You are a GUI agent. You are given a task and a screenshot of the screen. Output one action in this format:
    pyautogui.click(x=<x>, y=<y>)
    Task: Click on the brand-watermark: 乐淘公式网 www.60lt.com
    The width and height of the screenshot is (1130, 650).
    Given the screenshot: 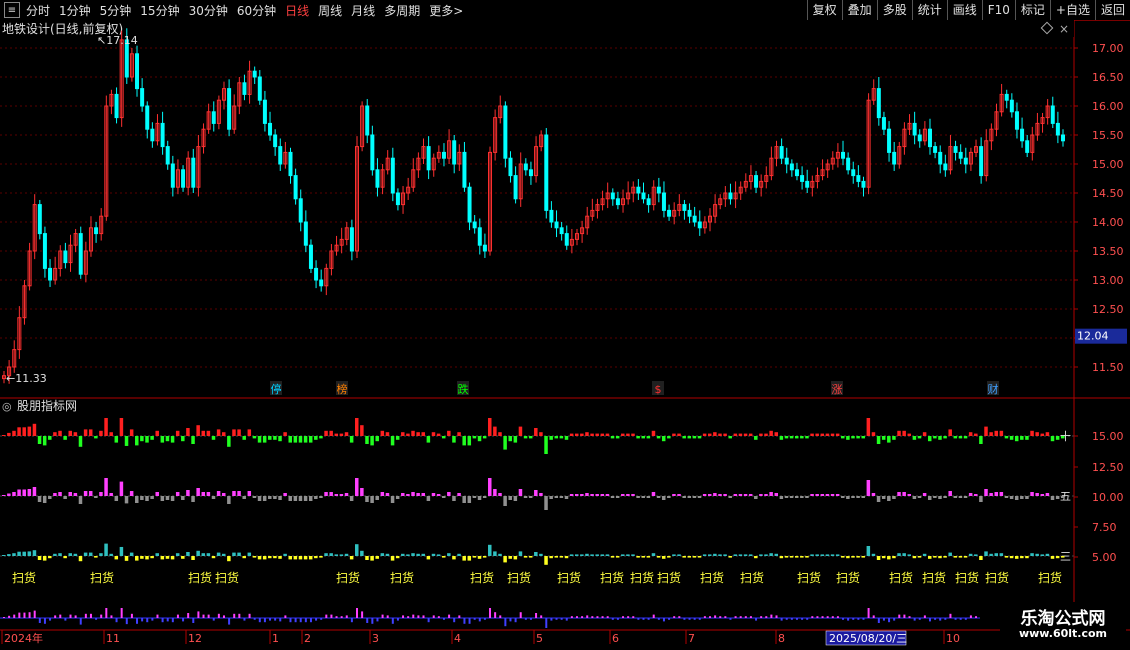 What is the action you would take?
    pyautogui.click(x=1063, y=624)
    